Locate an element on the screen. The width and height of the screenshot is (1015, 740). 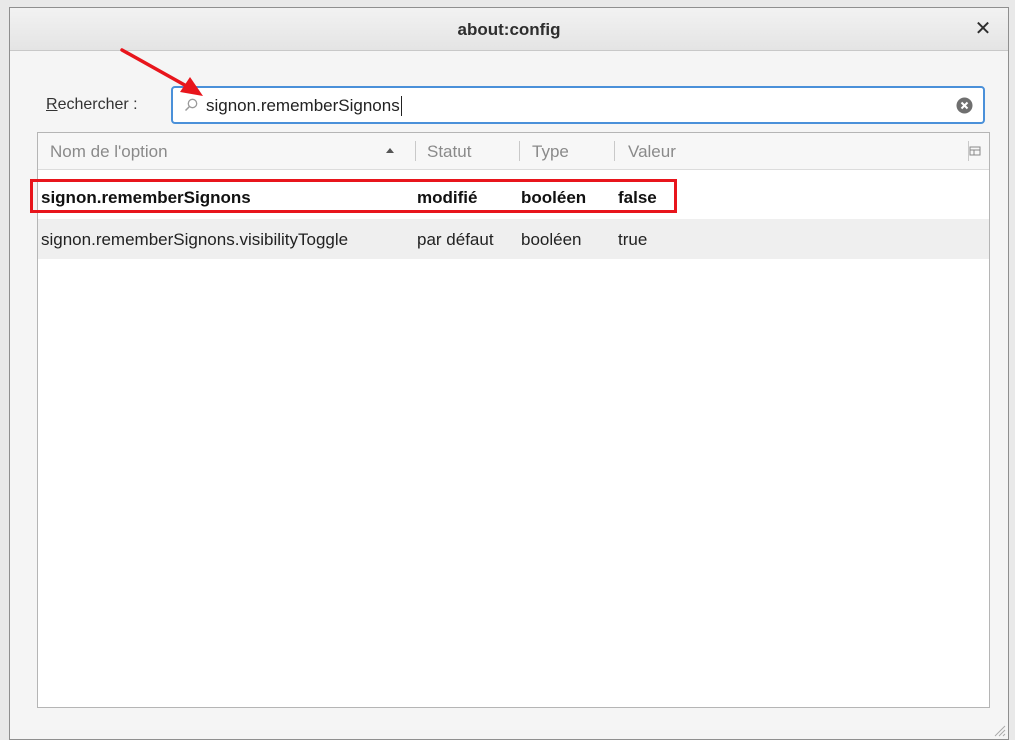
cell-status: par défaut is located at coordinates (455, 239).